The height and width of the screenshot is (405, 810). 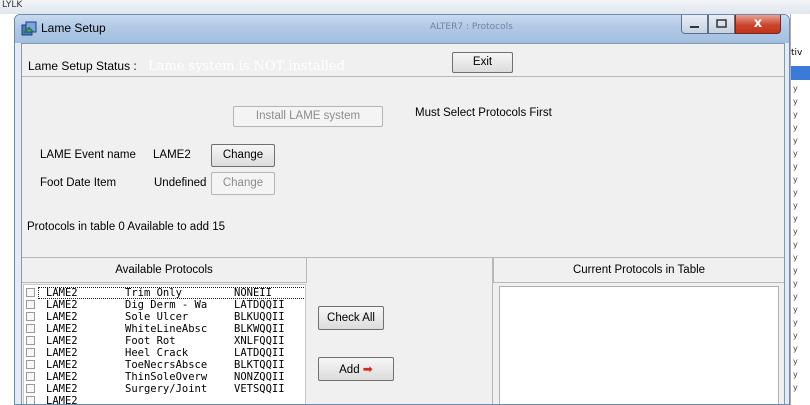 I want to click on close-button: x, so click(x=758, y=24).